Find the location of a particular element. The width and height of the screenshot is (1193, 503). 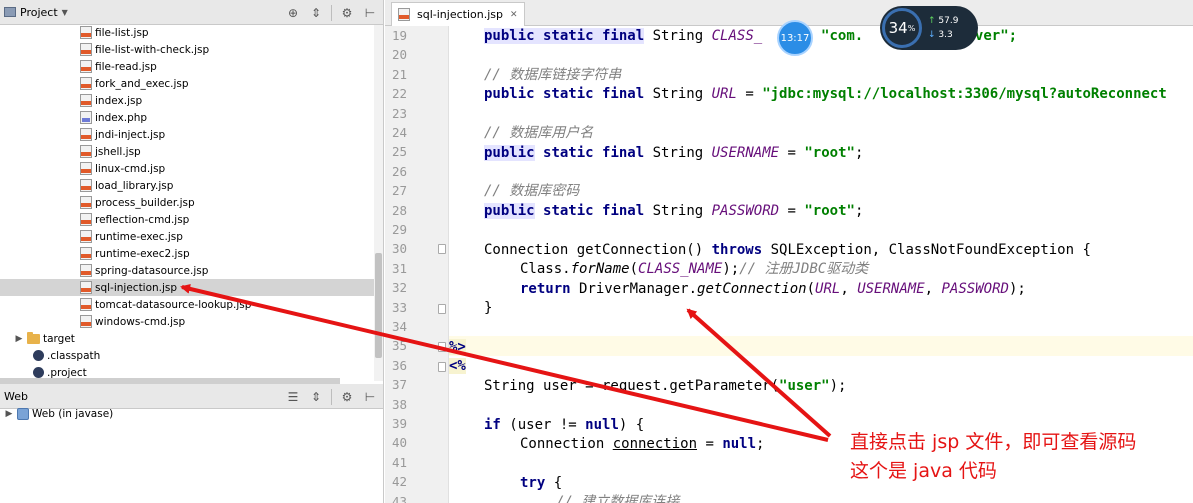

arrow-down-icon: ↓ is located at coordinates (932, 35).